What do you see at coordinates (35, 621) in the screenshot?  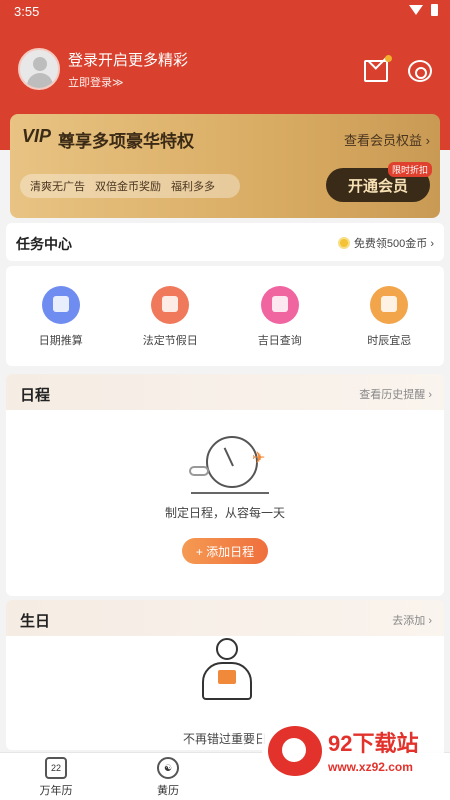 I see `birthday-title: 生日` at bounding box center [35, 621].